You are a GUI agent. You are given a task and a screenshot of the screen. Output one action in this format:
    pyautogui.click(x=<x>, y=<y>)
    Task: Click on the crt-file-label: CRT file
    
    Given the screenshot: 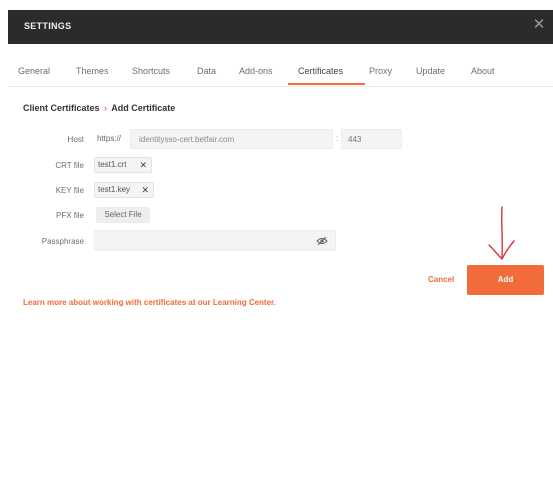 What is the action you would take?
    pyautogui.click(x=69, y=165)
    